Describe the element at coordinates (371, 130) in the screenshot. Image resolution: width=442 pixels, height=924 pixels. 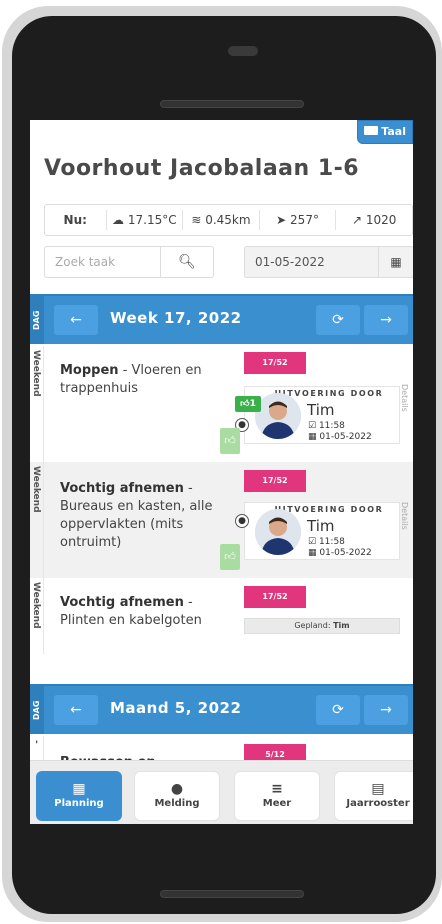
I see `language-icon` at that location.